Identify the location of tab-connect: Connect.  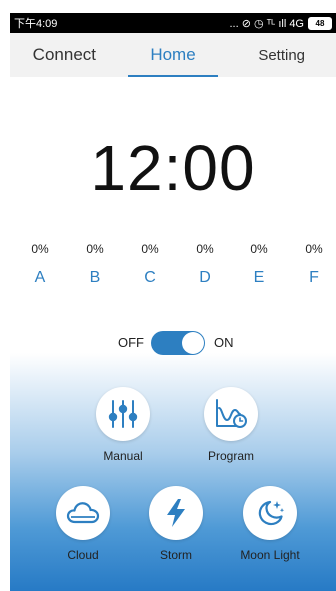
(64, 55).